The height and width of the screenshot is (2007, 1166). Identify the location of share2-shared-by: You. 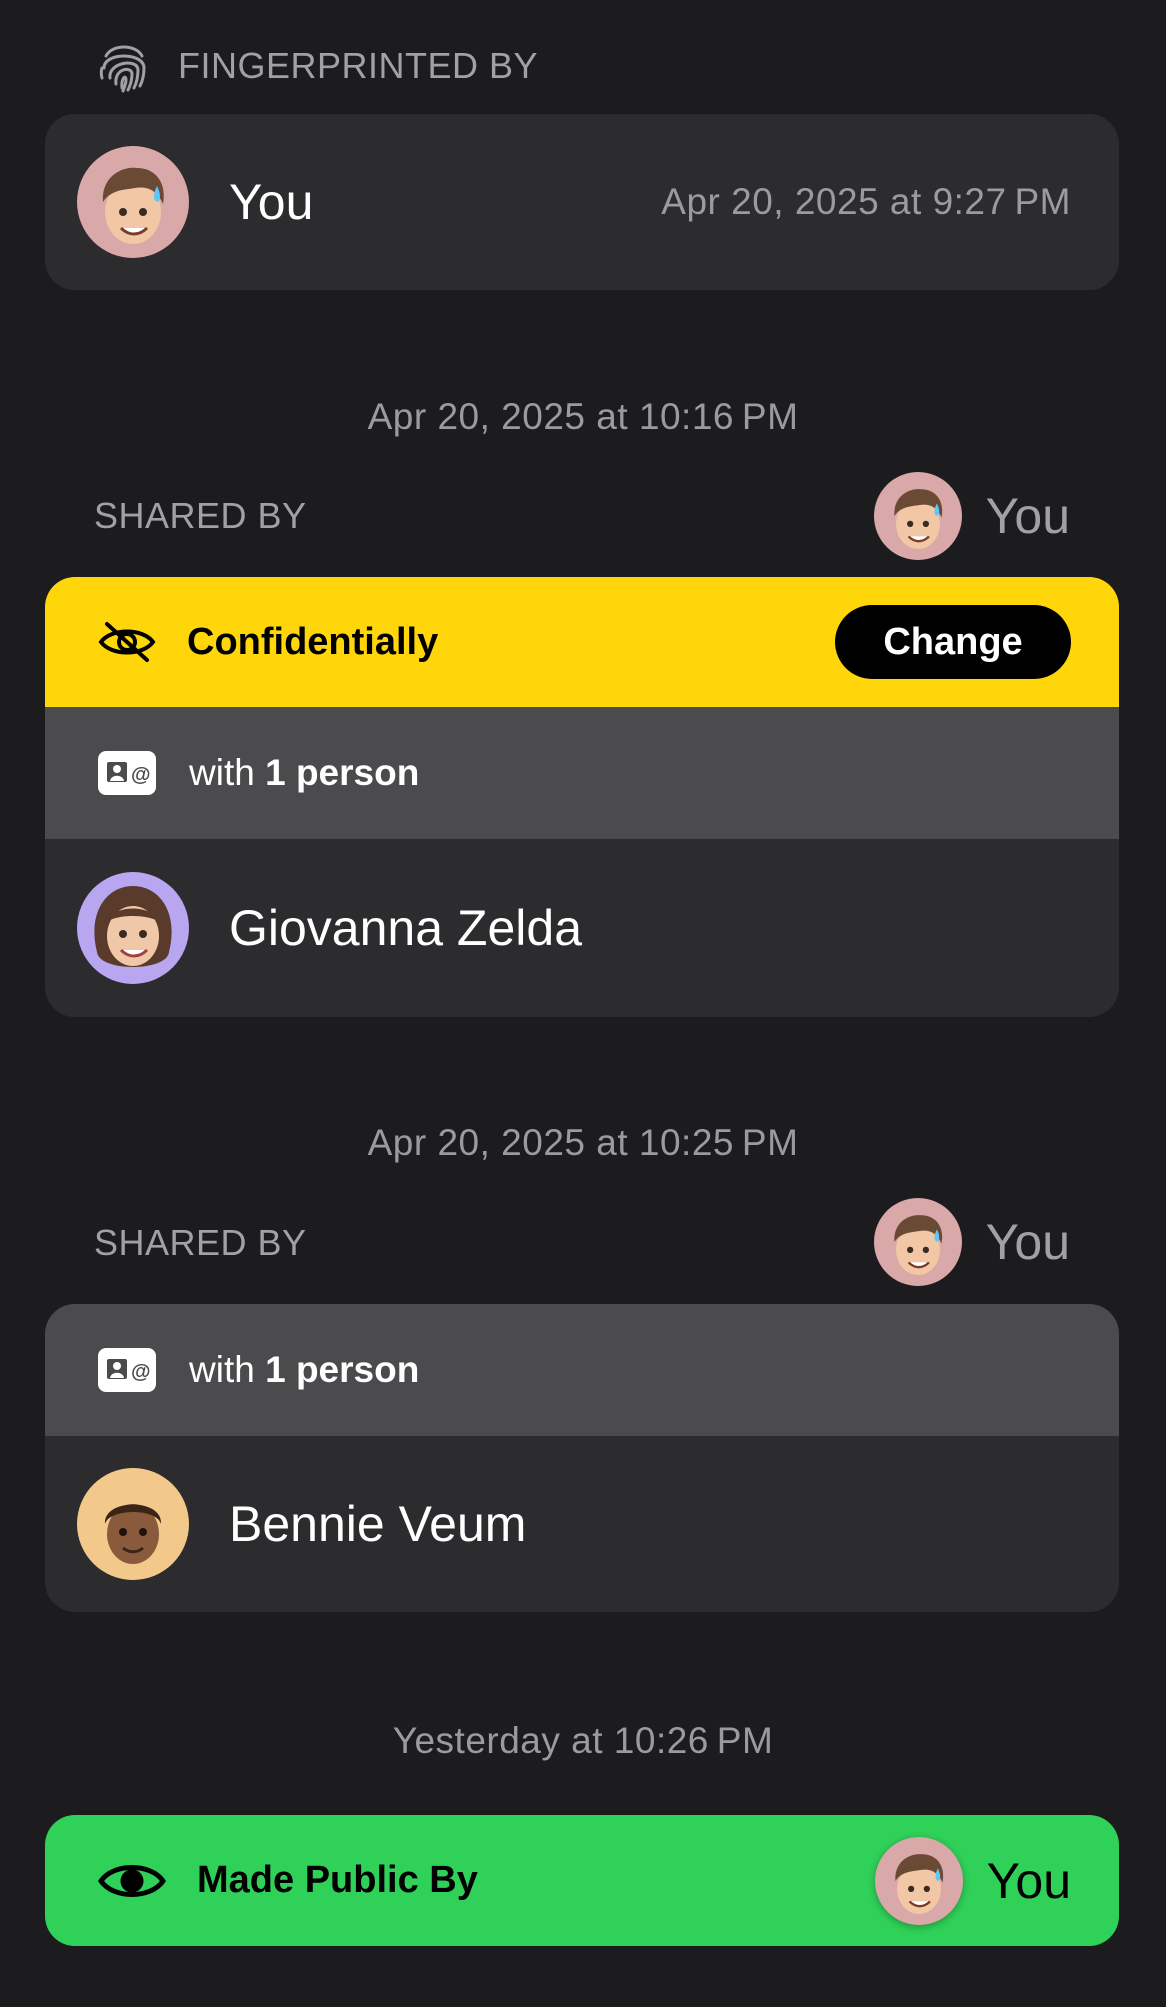
(971, 1242).